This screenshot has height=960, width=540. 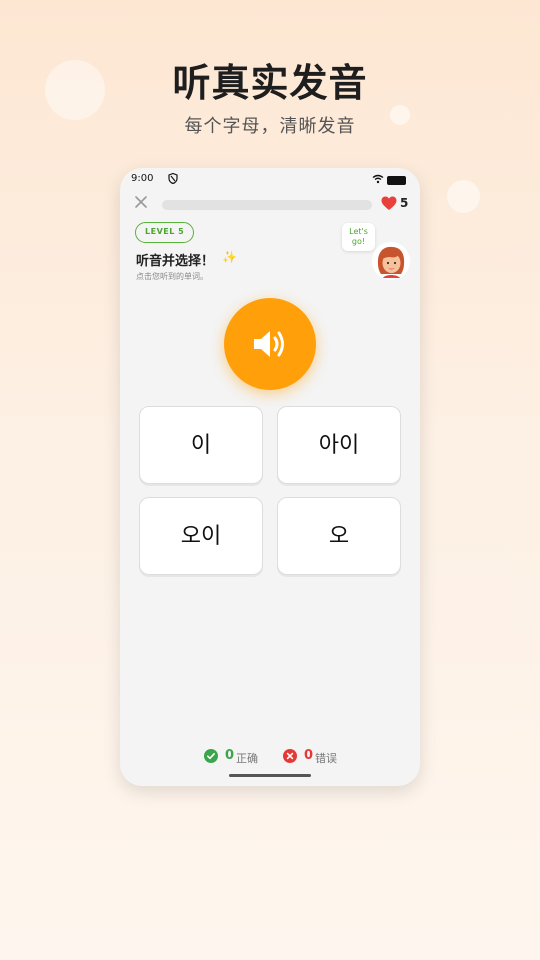 What do you see at coordinates (326, 758) in the screenshot?
I see `wrong-label: 错误` at bounding box center [326, 758].